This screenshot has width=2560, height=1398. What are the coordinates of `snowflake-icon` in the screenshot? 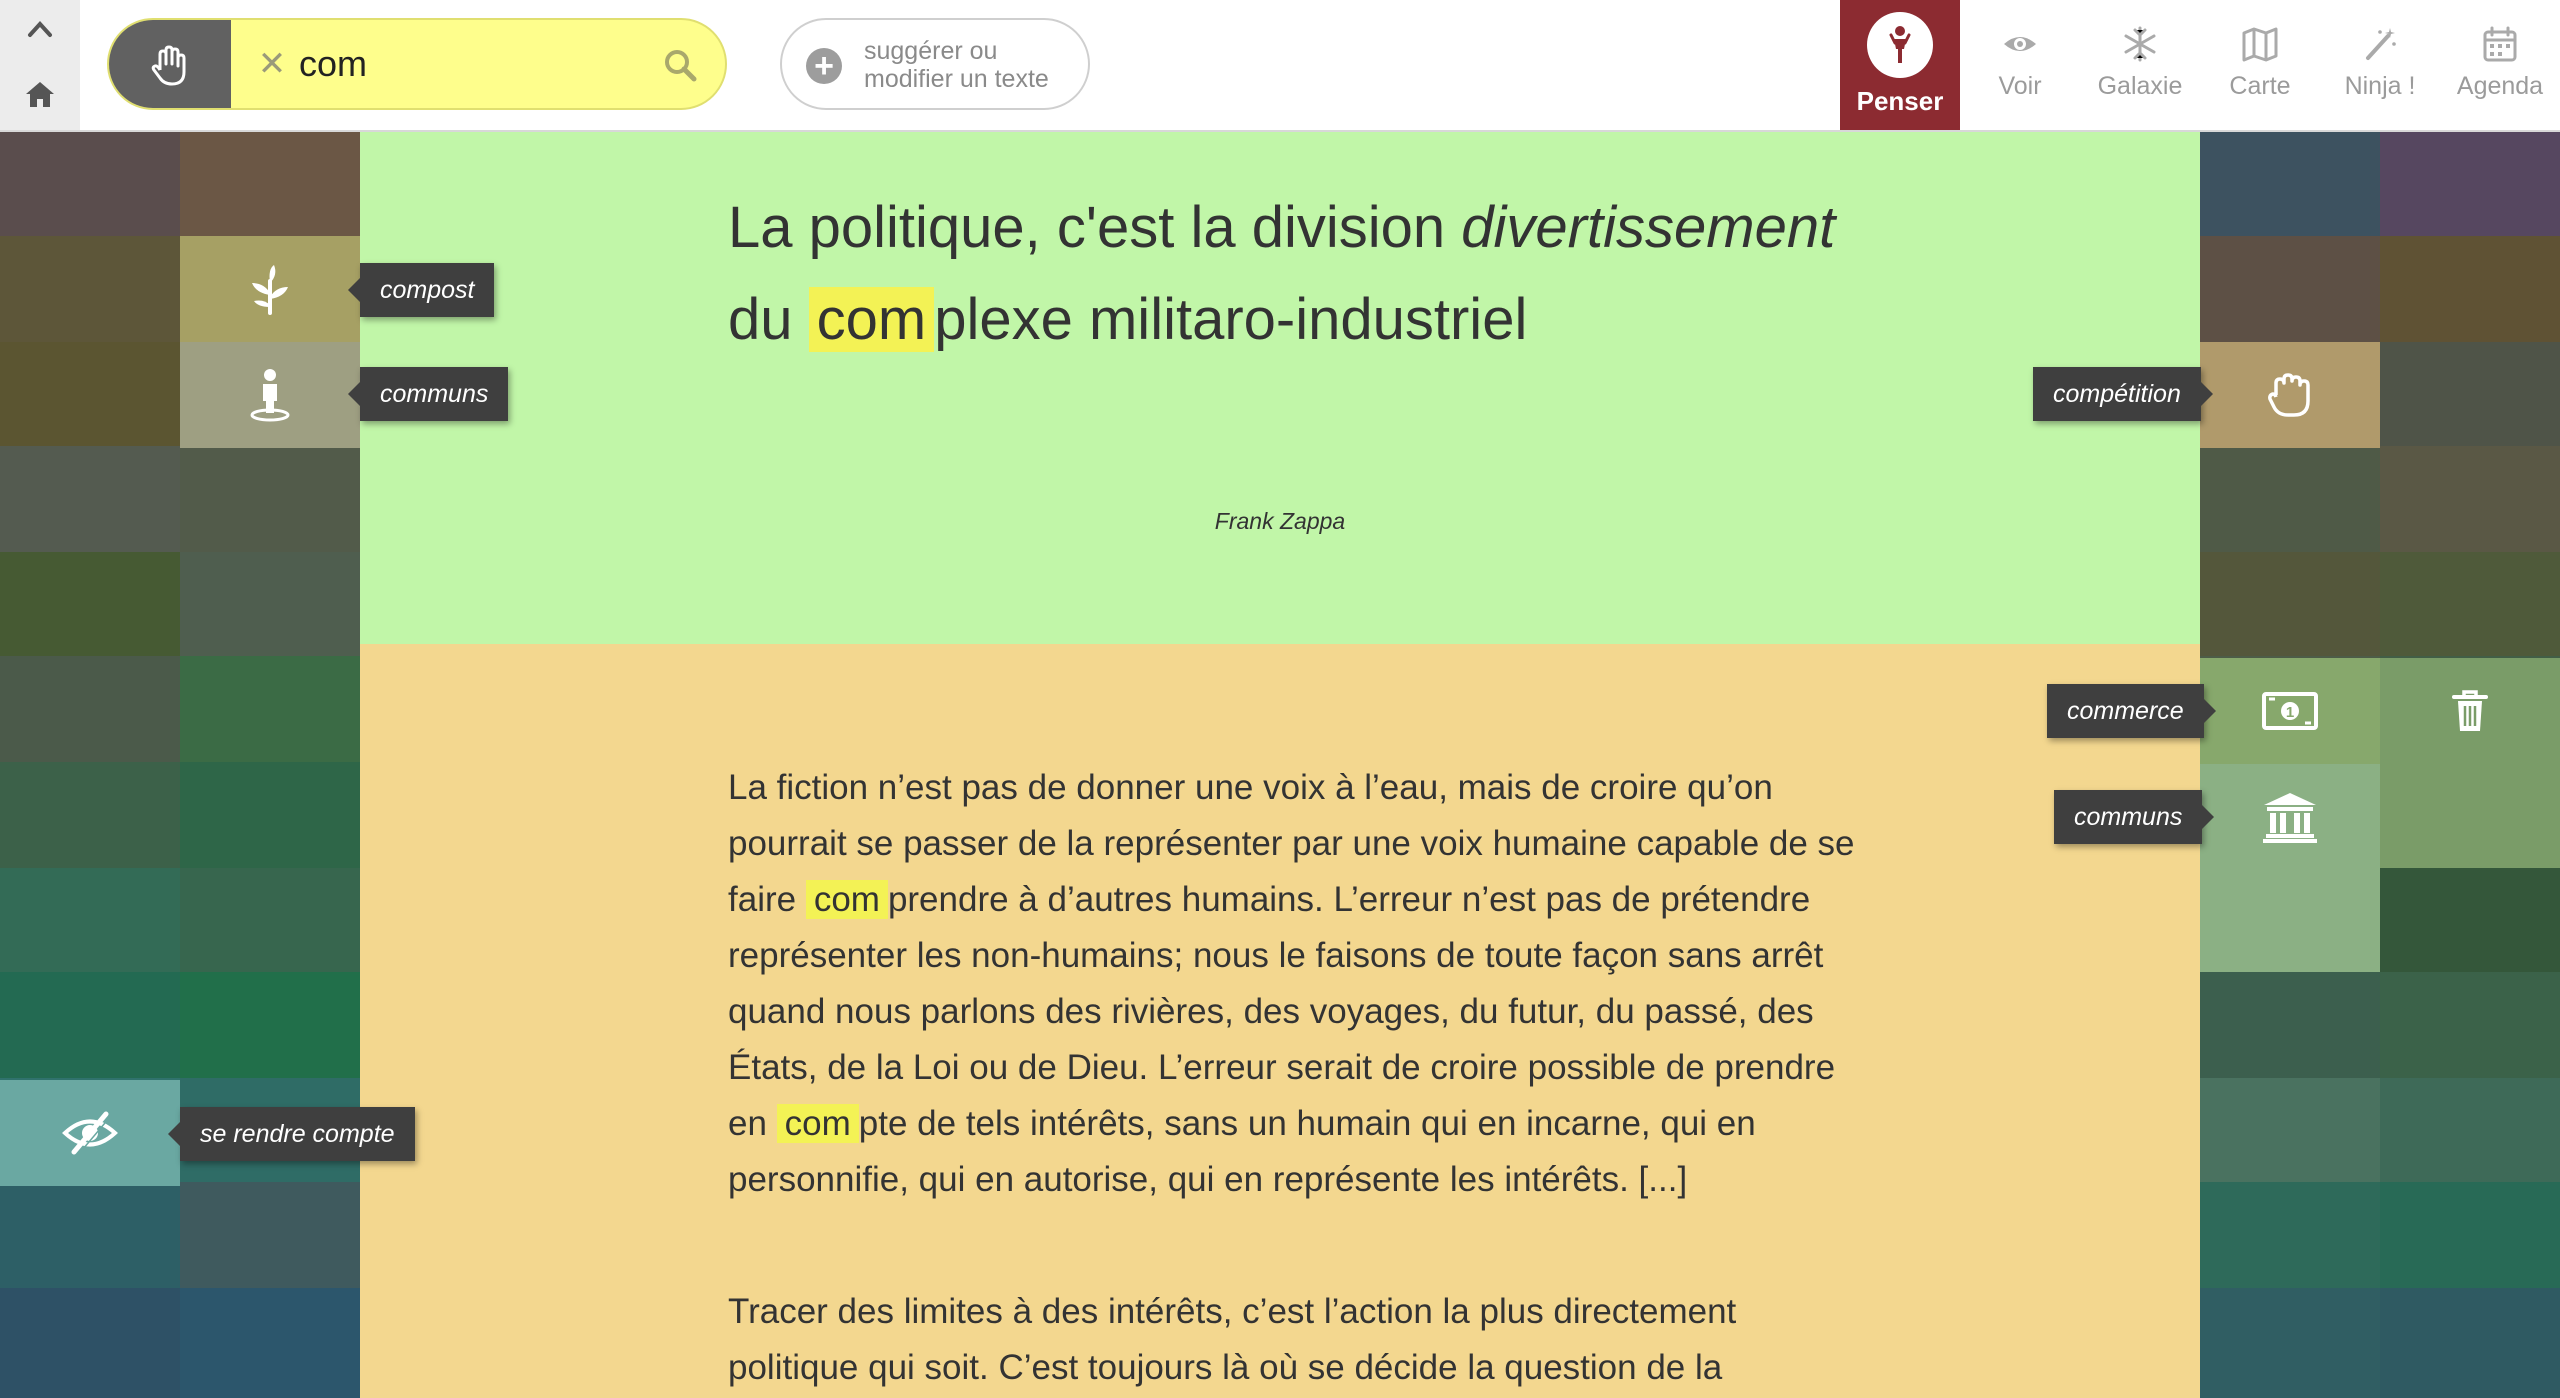 It's located at (2140, 44).